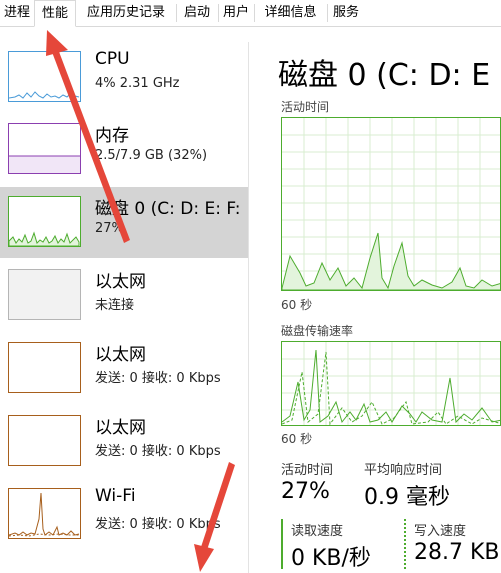 This screenshot has height=573, width=501. I want to click on annotation-arrow-up, so click(88, 136).